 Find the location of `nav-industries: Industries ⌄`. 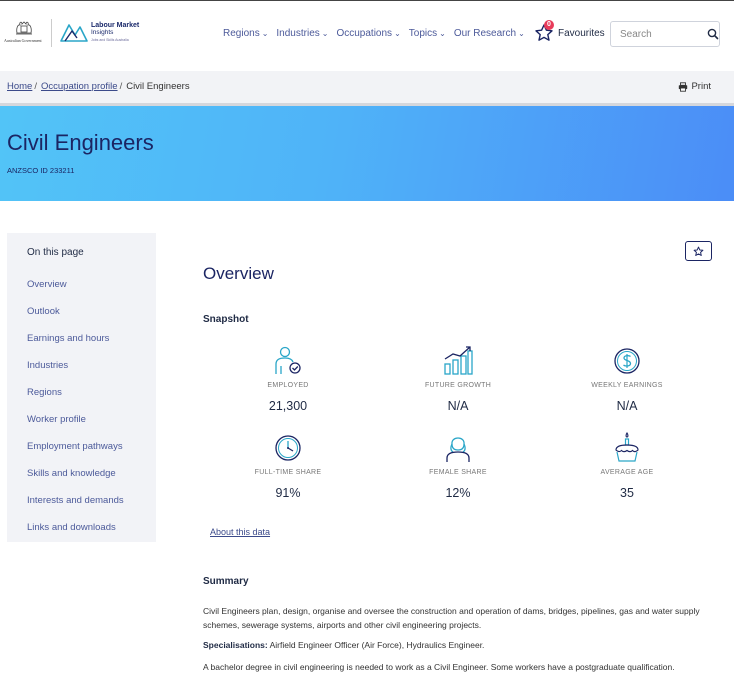

nav-industries: Industries ⌄ is located at coordinates (302, 33).